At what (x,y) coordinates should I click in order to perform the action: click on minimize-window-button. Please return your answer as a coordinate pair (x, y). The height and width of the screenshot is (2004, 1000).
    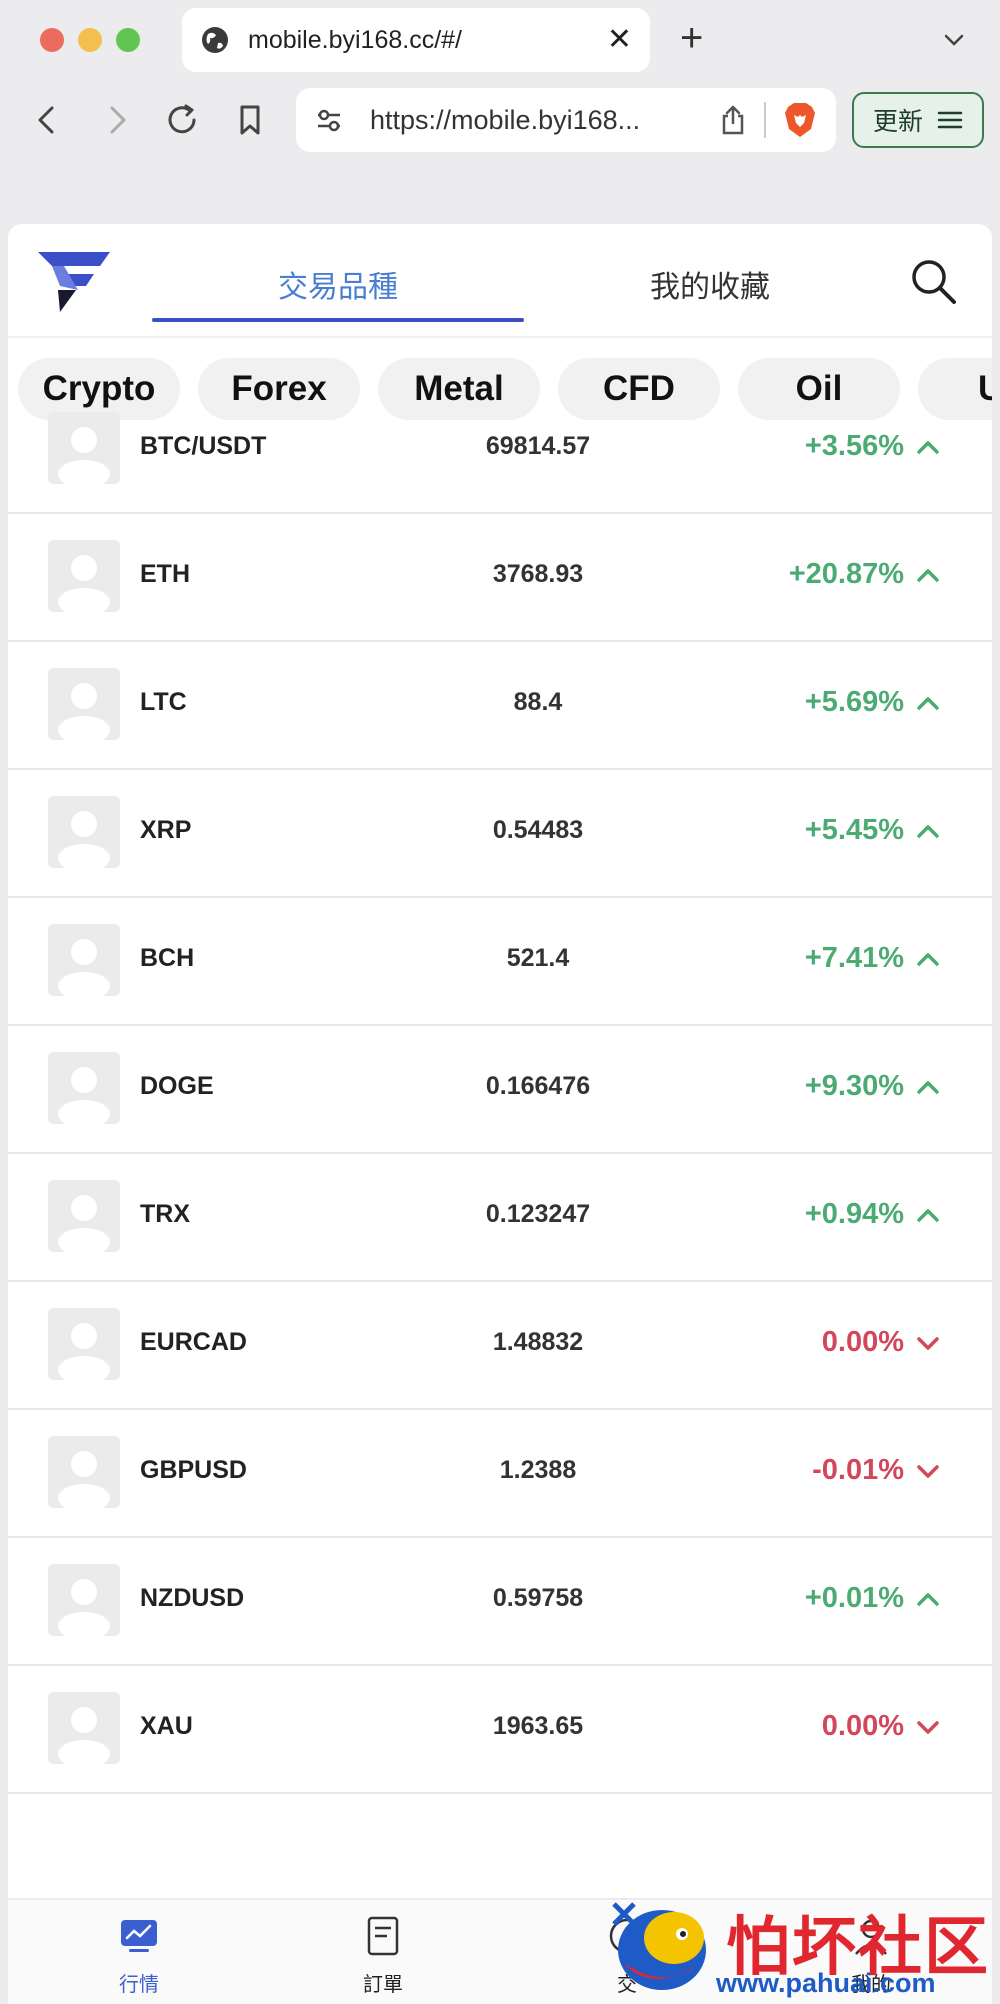
    Looking at the image, I should click on (90, 40).